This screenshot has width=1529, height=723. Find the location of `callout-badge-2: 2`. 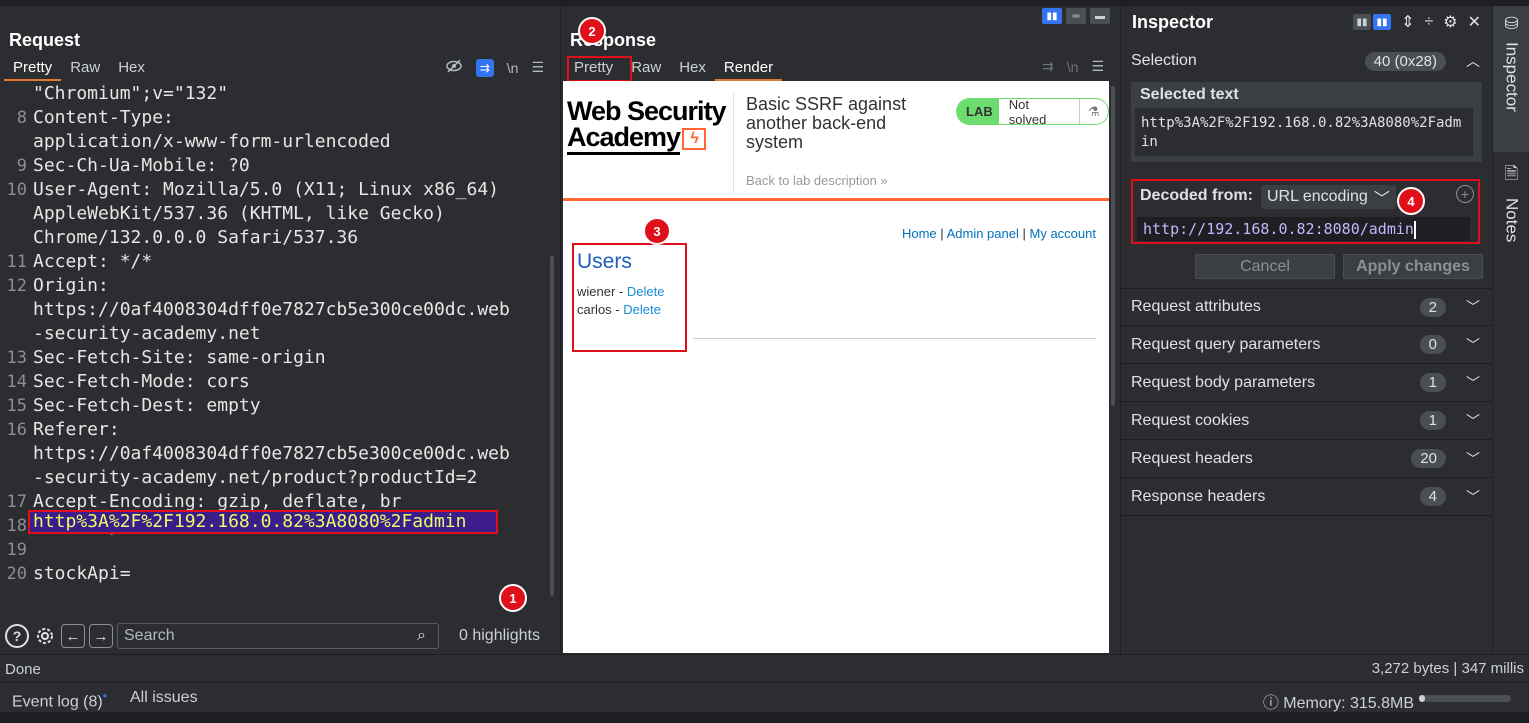

callout-badge-2: 2 is located at coordinates (592, 31).